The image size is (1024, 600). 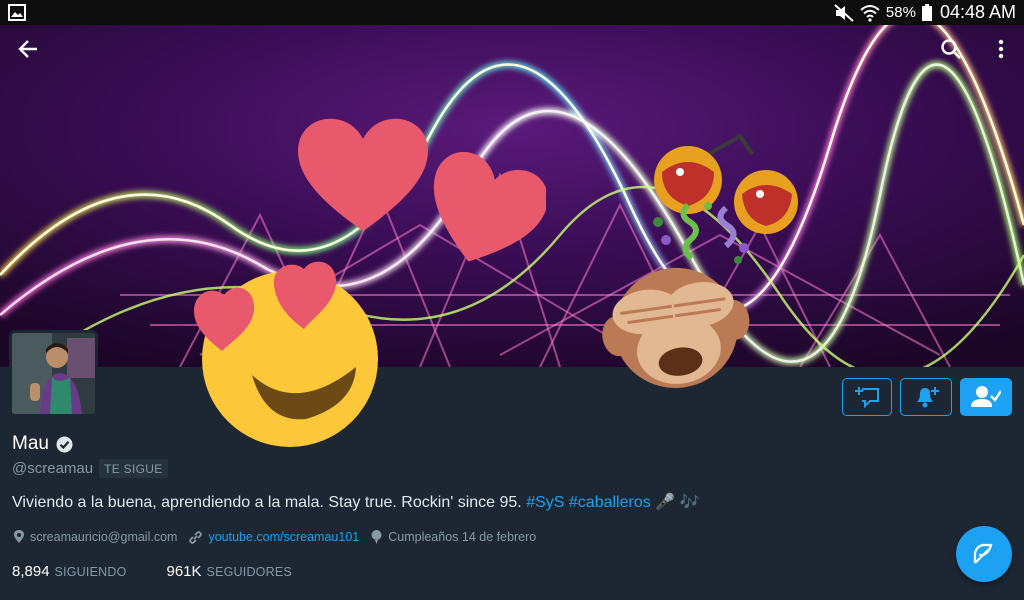 I want to click on following-label: SIGUIENDO, so click(x=90, y=572).